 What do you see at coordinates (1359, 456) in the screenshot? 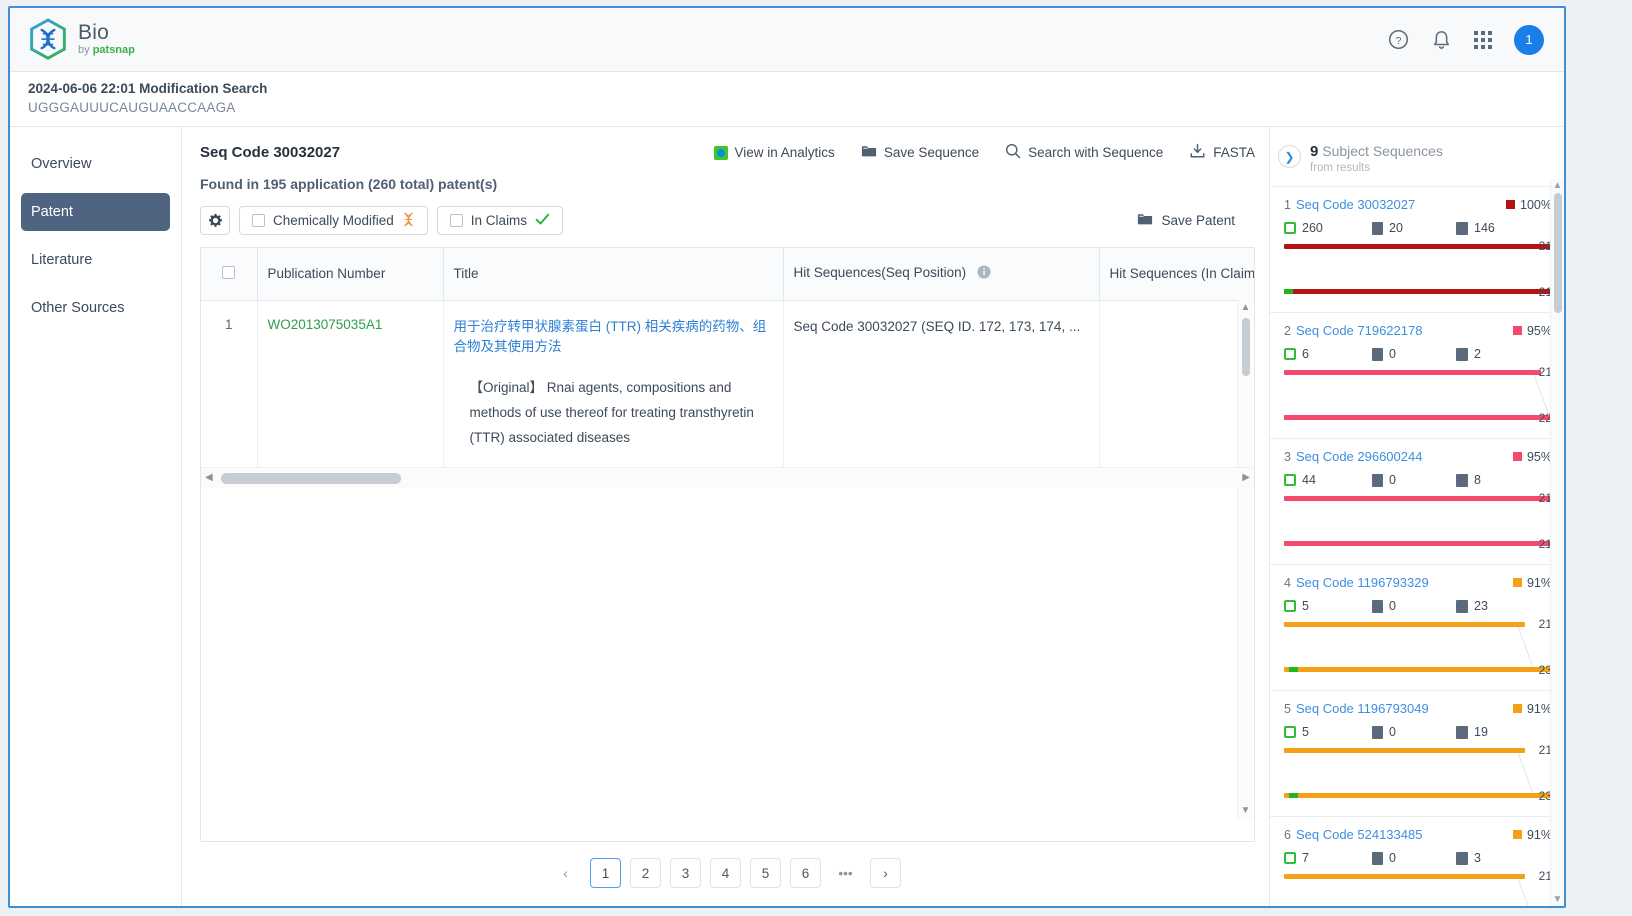
I see `card-sequence-link: Seq Code 296600244` at bounding box center [1359, 456].